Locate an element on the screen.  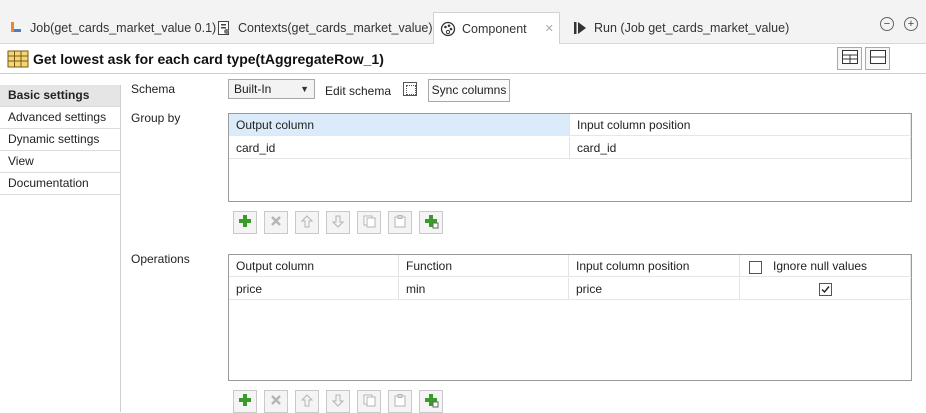
checkmark-icon is located at coordinates (825, 290).